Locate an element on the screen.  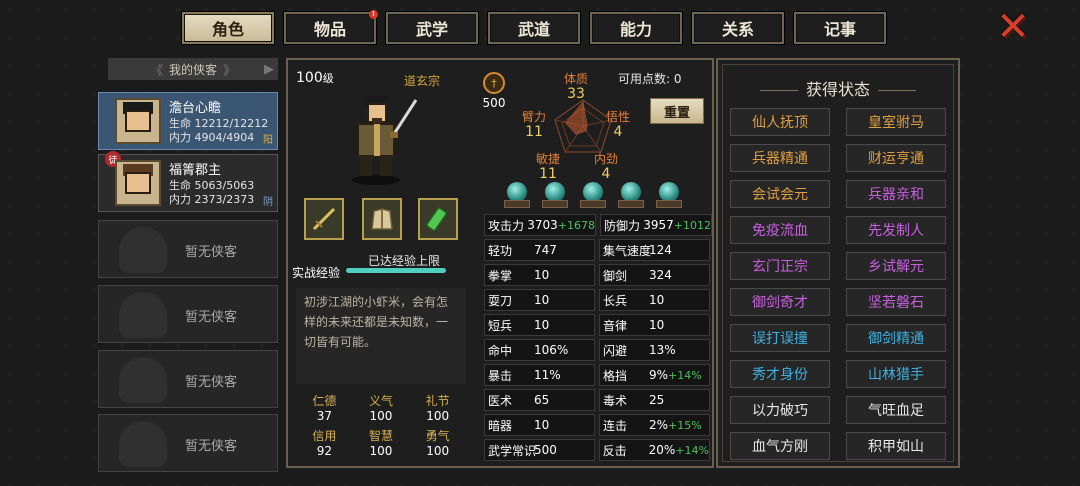
status-chip: 玄门正宗 is located at coordinates (780, 266).